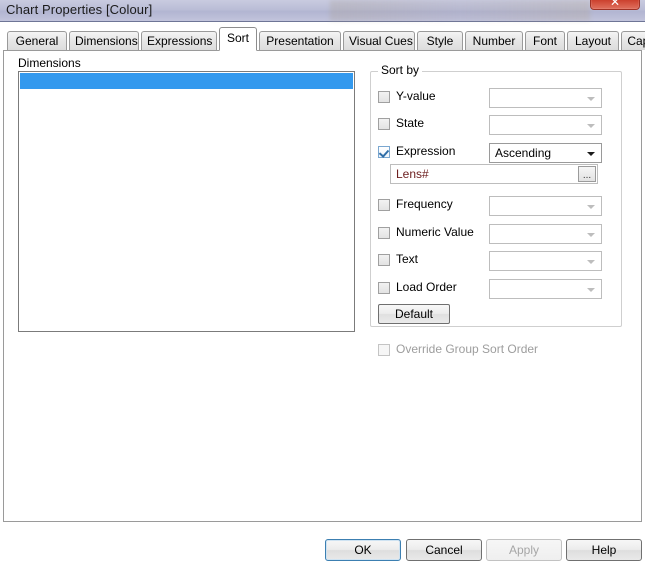 The width and height of the screenshot is (645, 561). Describe the element at coordinates (414, 314) in the screenshot. I see `sort-default-button: Default` at that location.